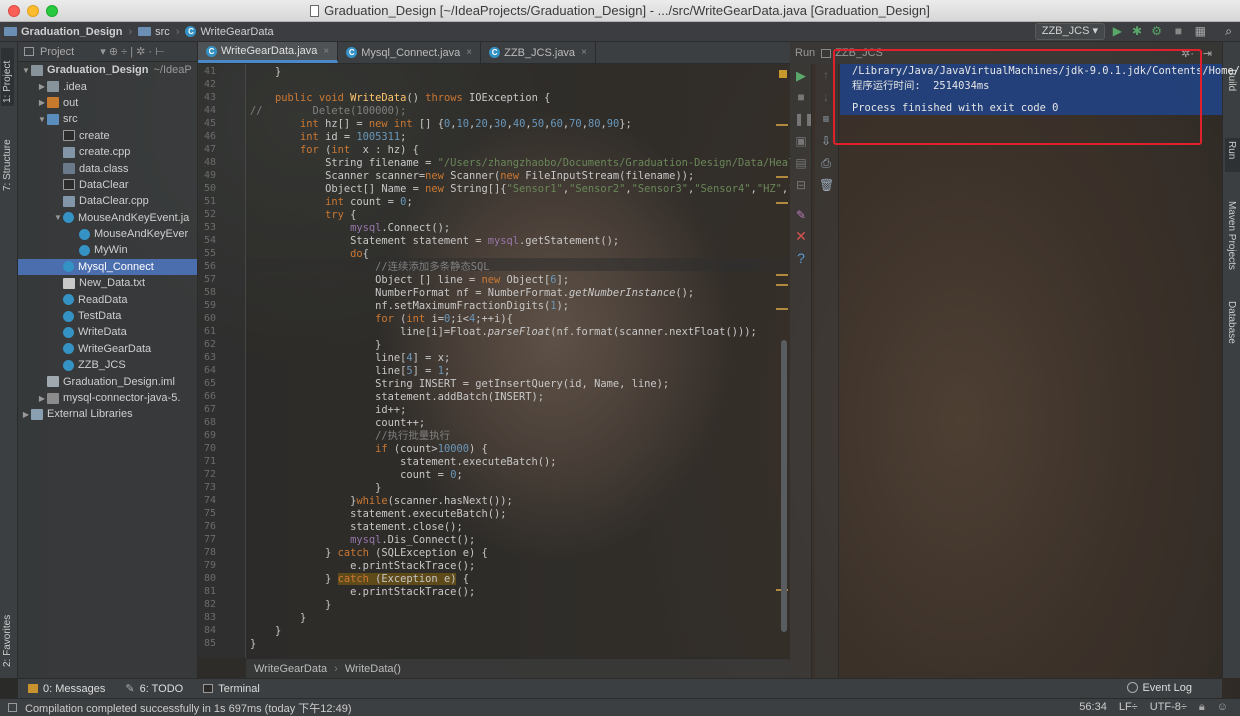 The width and height of the screenshot is (1240, 716). I want to click on tree-item: DataClear, so click(107, 185).